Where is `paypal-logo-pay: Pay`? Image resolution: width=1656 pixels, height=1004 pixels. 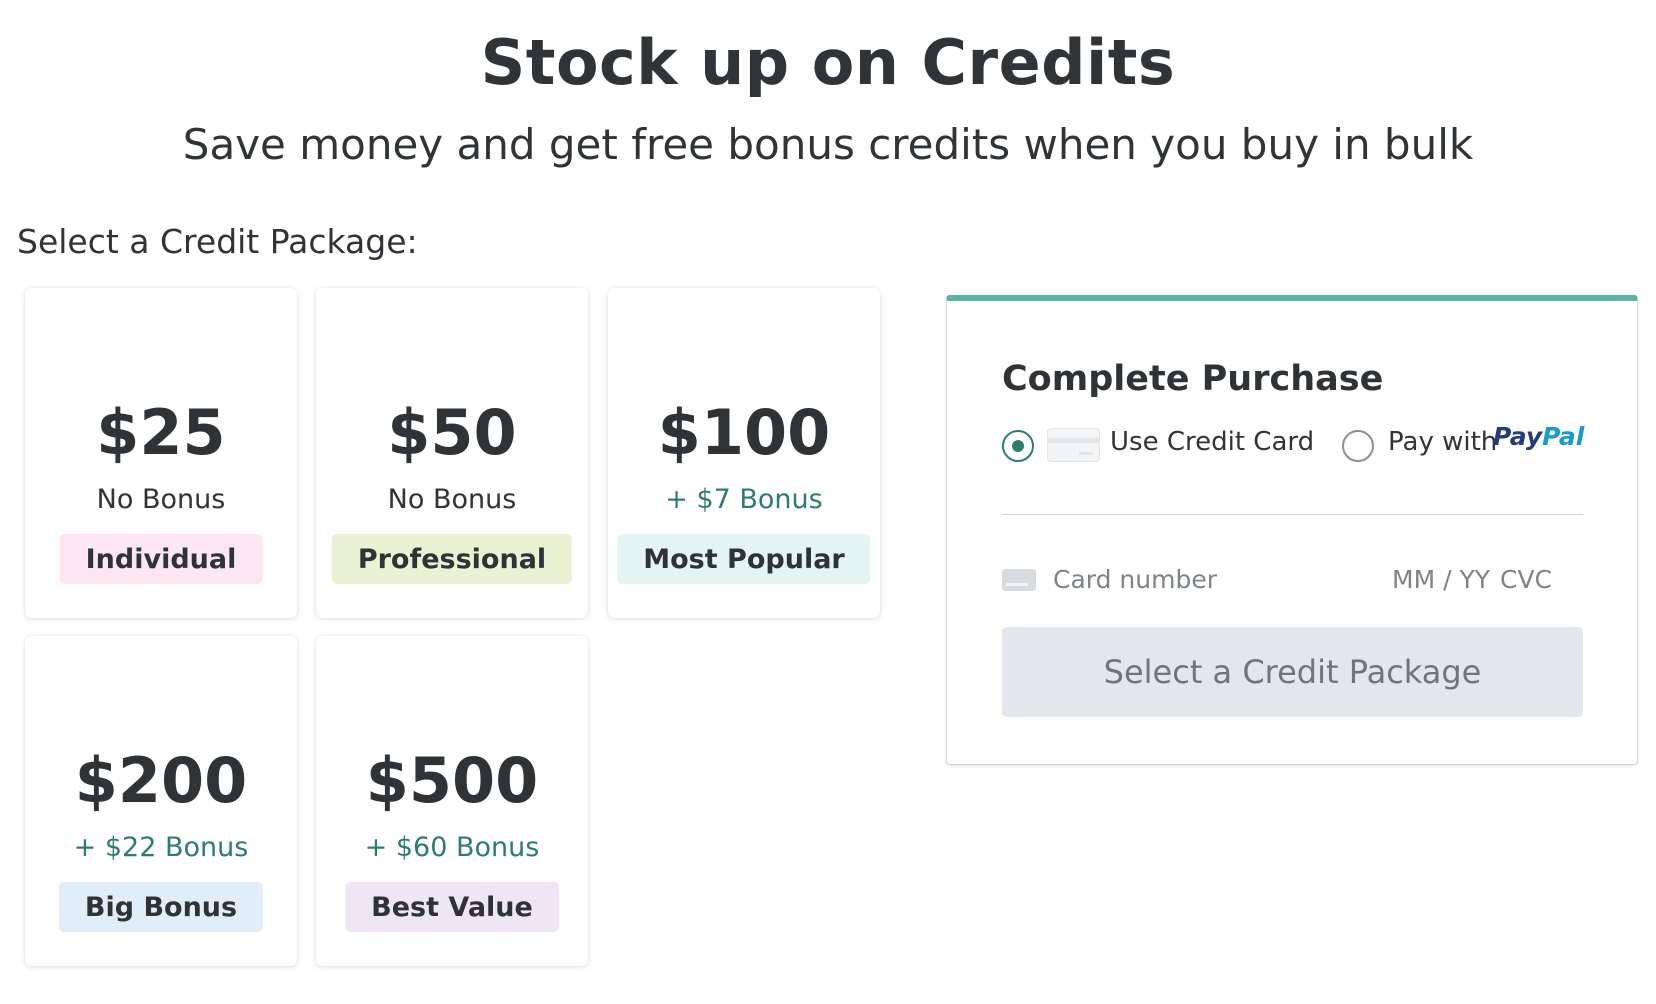
paypal-logo-pay: Pay is located at coordinates (1518, 436).